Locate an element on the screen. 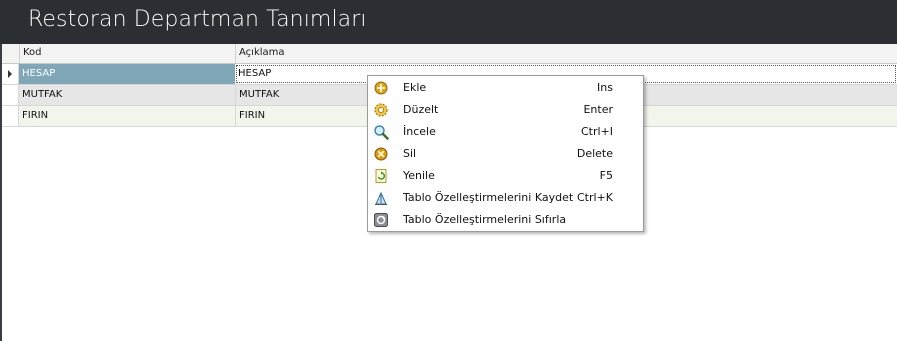 This screenshot has height=341, width=897. edit-gear-icon is located at coordinates (381, 110).